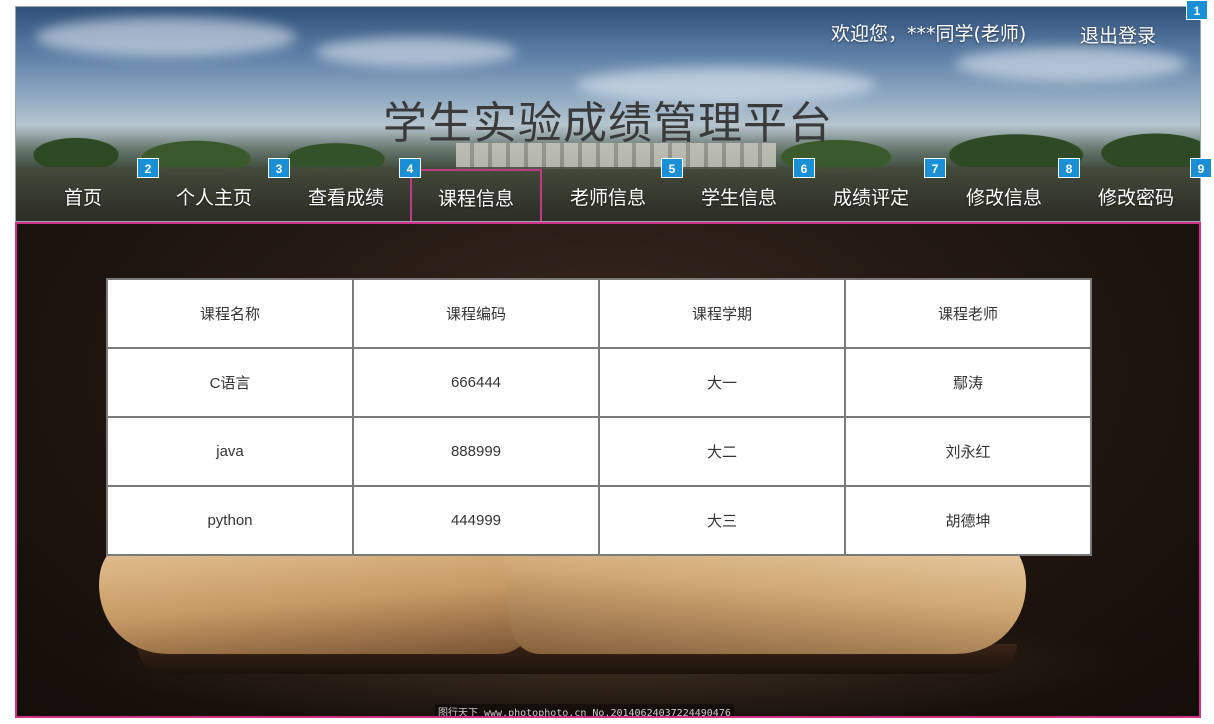 The width and height of the screenshot is (1214, 724). I want to click on table-cell: java, so click(230, 451).